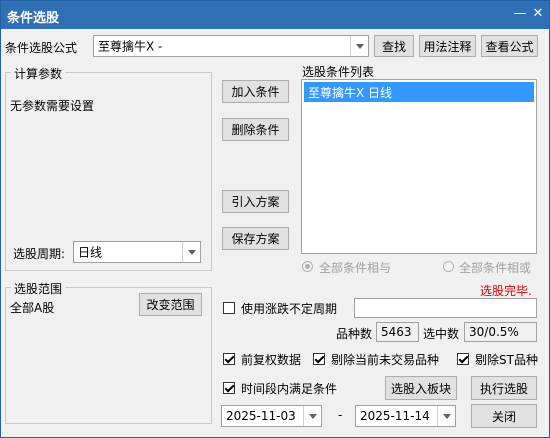  What do you see at coordinates (504, 388) in the screenshot?
I see `execute-button: 执行选股` at bounding box center [504, 388].